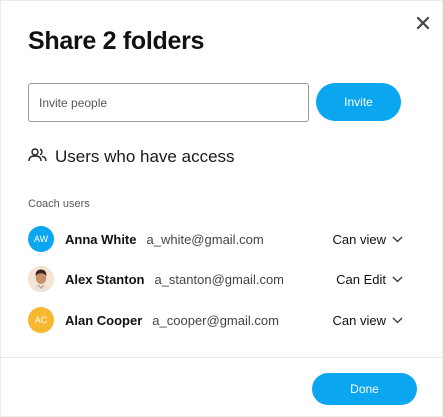 The height and width of the screenshot is (417, 443). Describe the element at coordinates (59, 204) in the screenshot. I see `group-label: Coach users` at that location.